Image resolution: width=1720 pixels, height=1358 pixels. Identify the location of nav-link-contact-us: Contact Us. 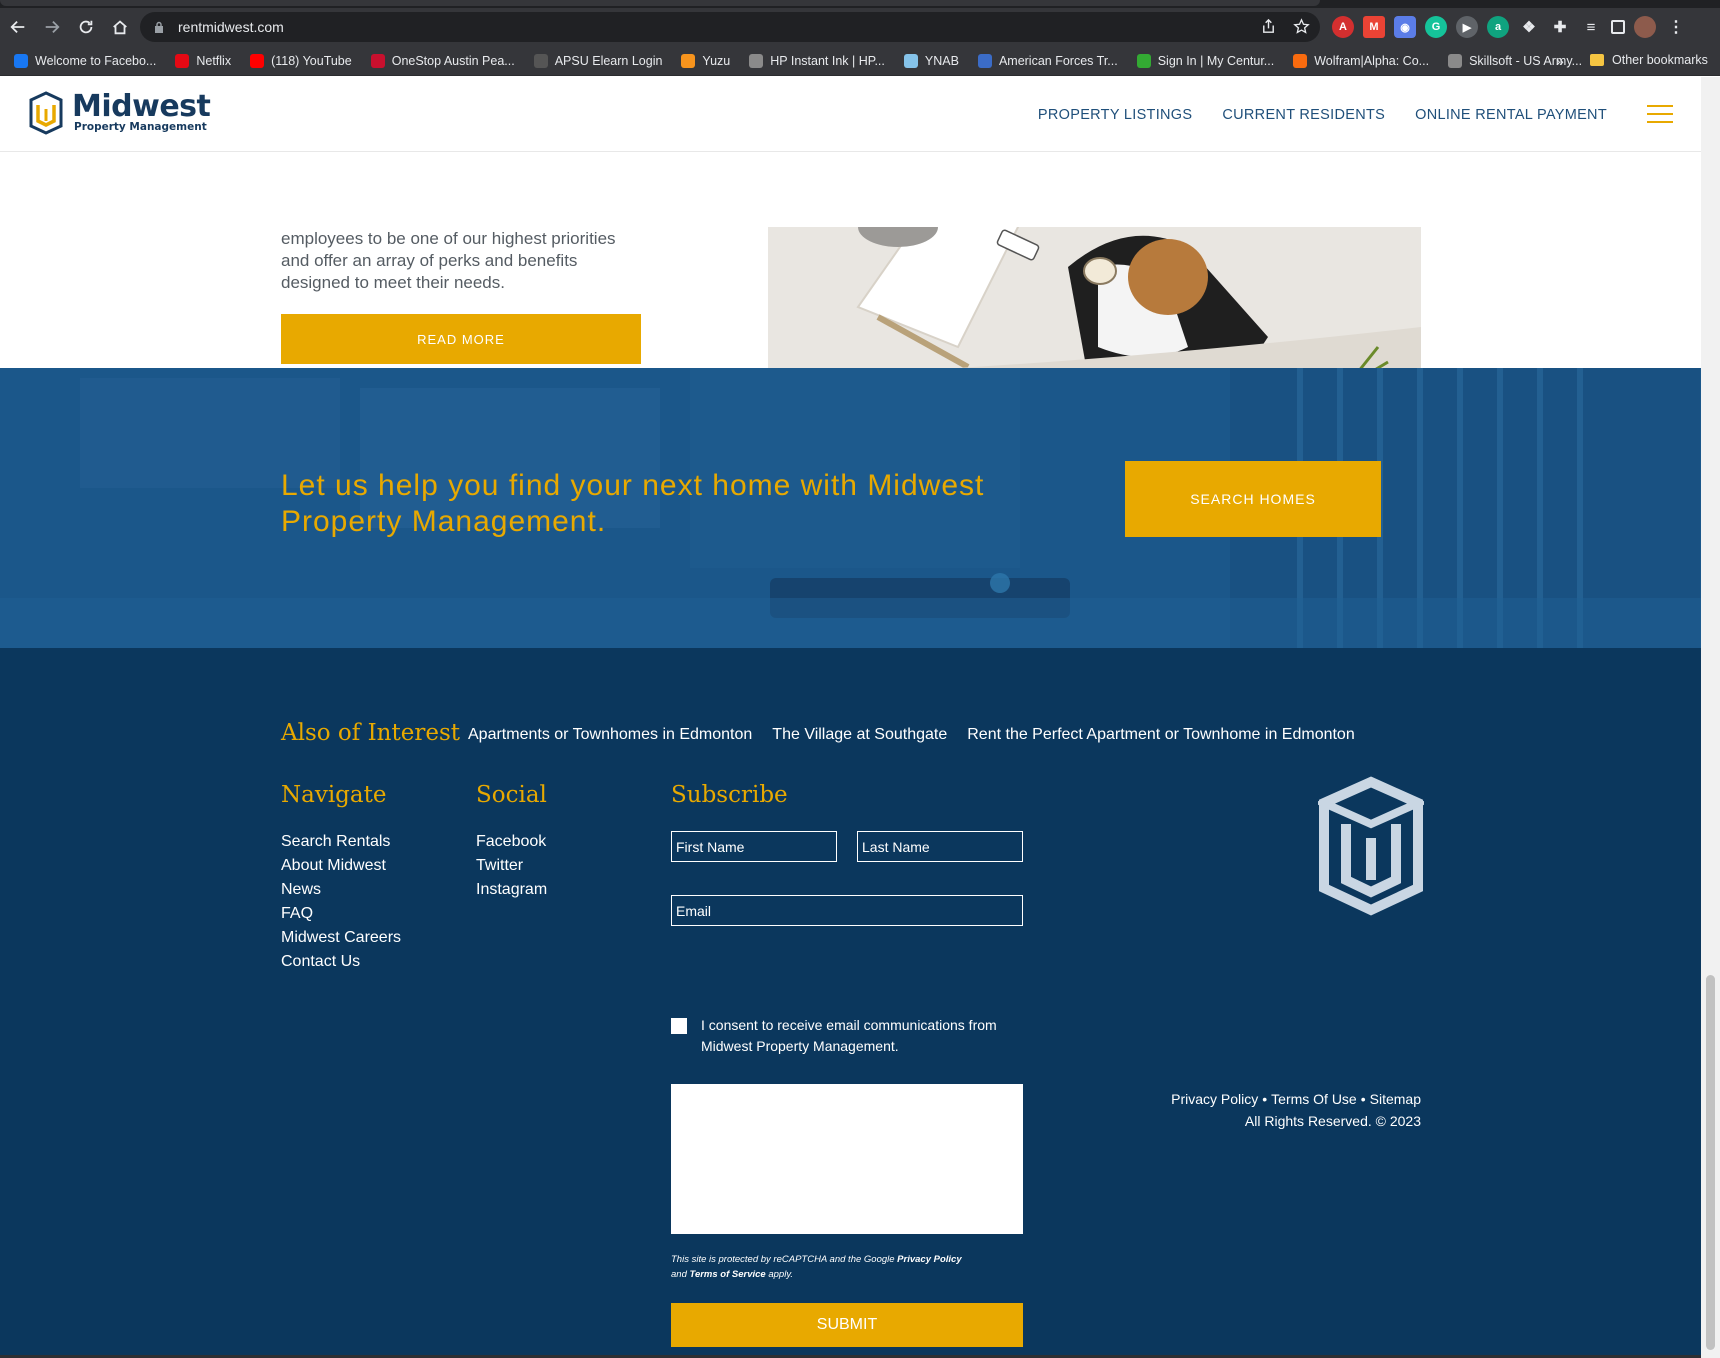
(341, 962).